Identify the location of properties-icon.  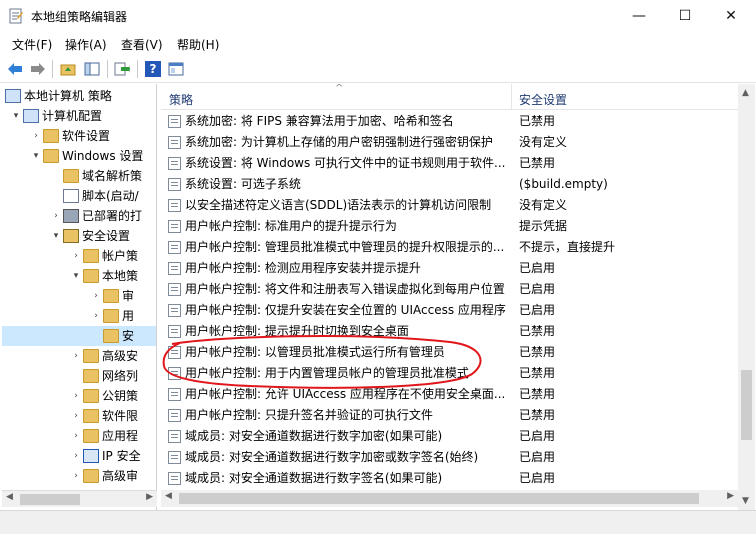
(176, 69).